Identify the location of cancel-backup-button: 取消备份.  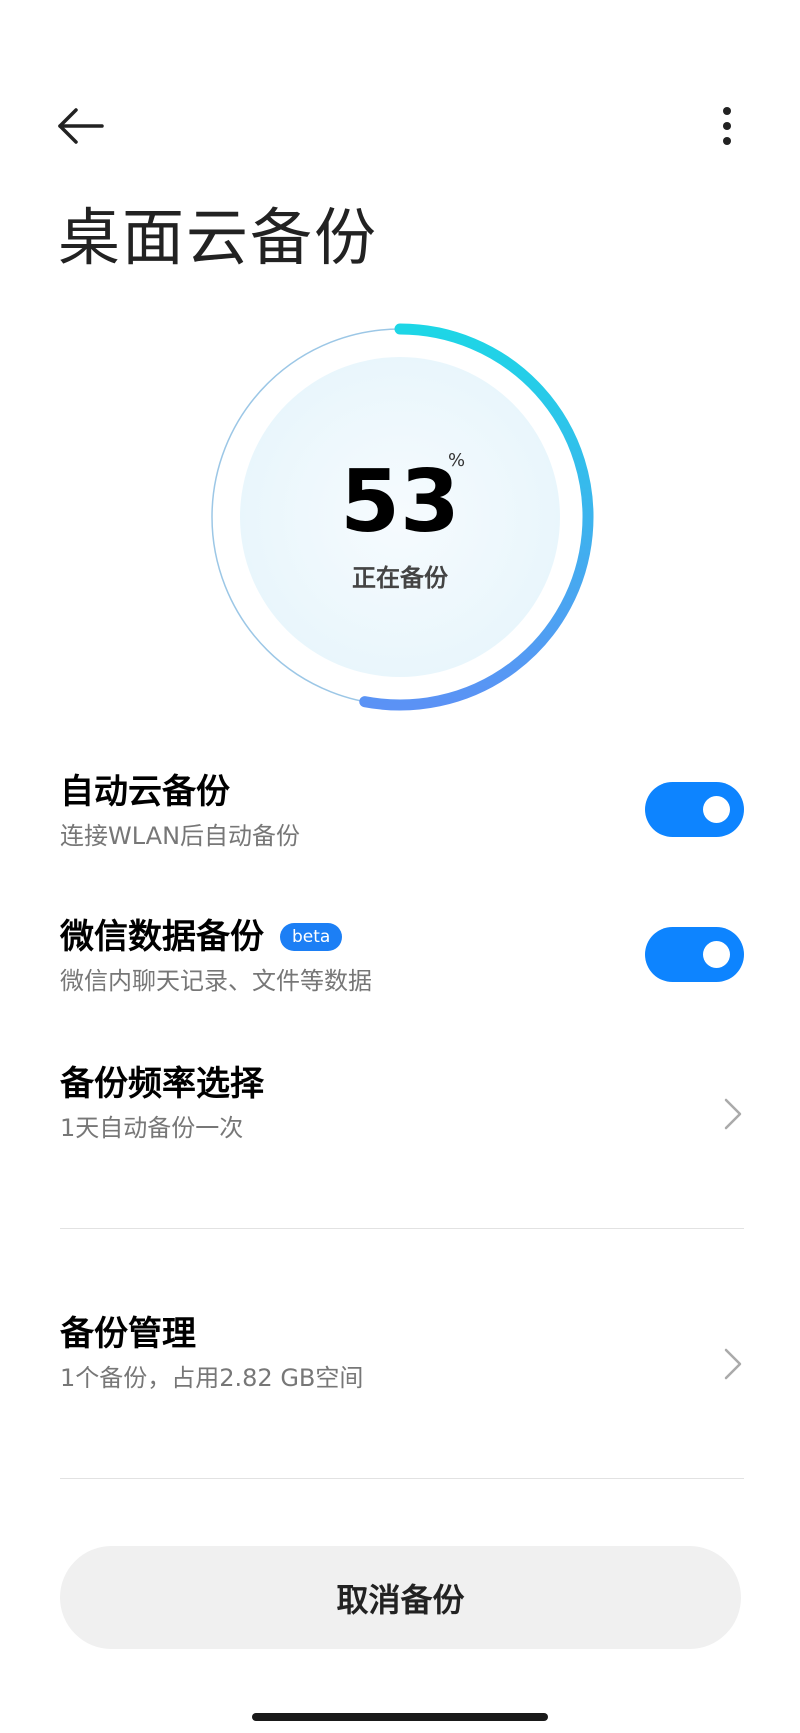
(400, 1597).